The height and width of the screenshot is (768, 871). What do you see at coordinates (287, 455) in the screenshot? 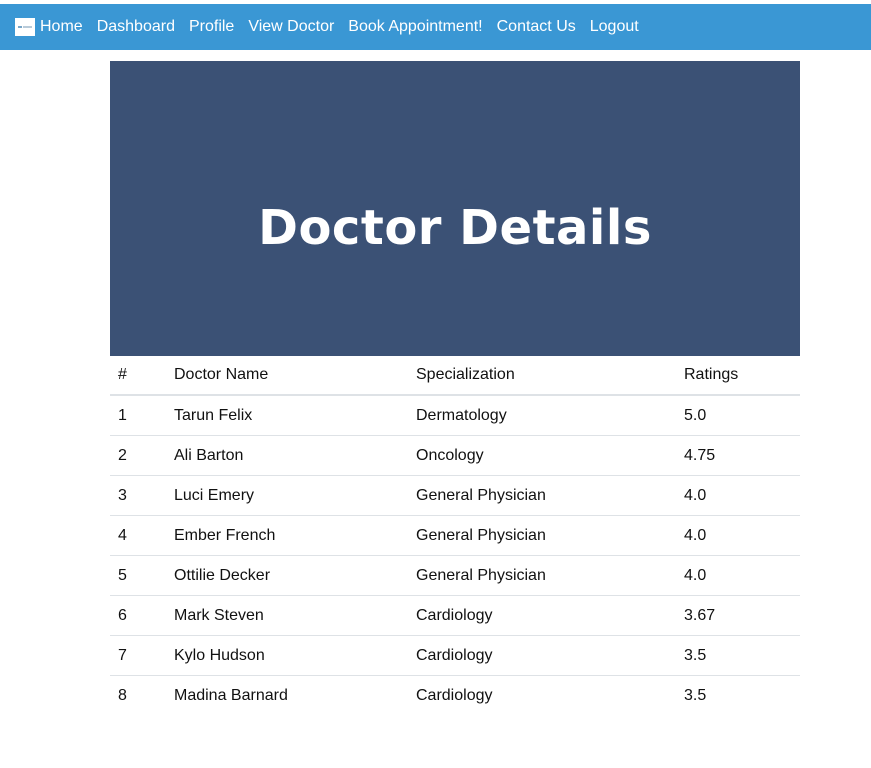
I see `doctor-name: Ali Barton` at bounding box center [287, 455].